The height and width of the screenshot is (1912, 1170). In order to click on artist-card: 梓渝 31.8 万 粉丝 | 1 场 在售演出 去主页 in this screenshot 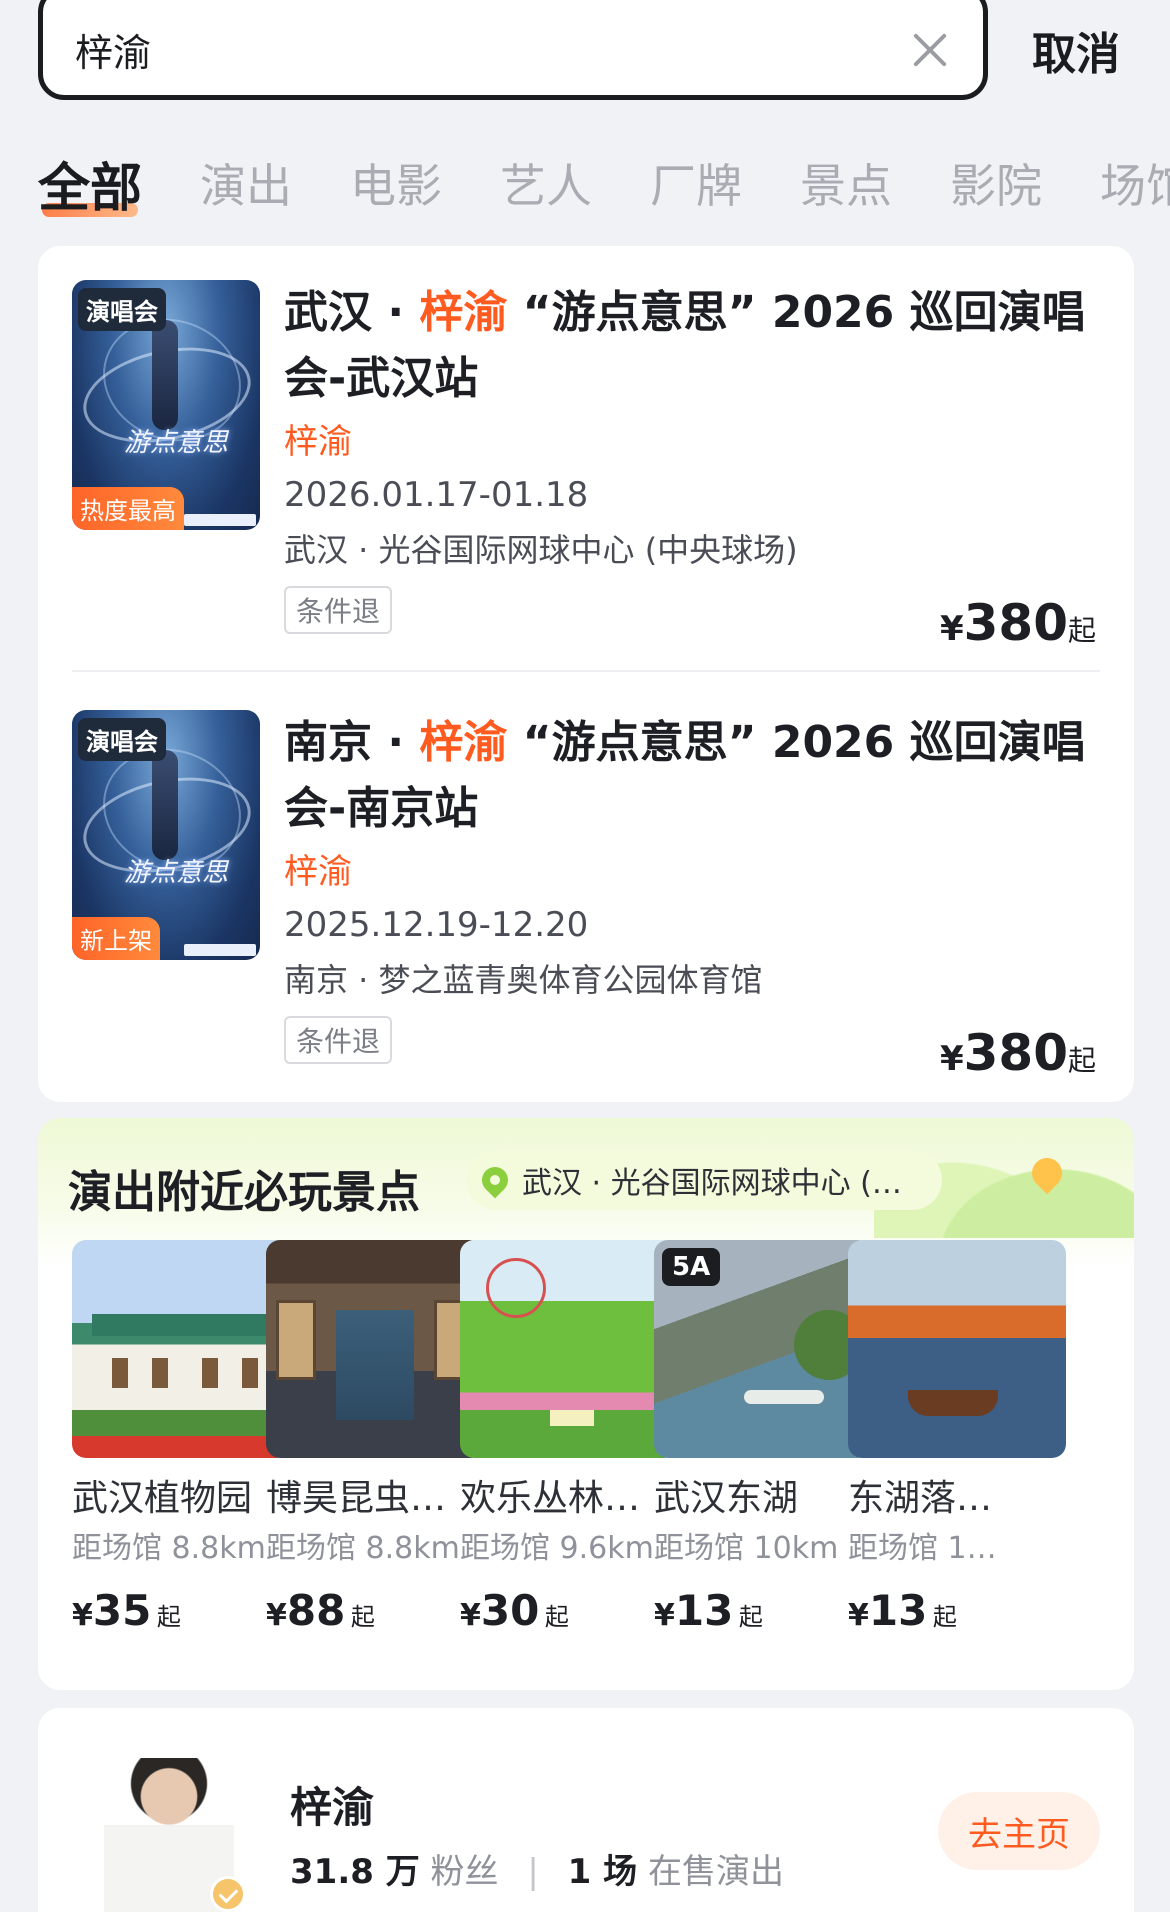, I will do `click(586, 1810)`.